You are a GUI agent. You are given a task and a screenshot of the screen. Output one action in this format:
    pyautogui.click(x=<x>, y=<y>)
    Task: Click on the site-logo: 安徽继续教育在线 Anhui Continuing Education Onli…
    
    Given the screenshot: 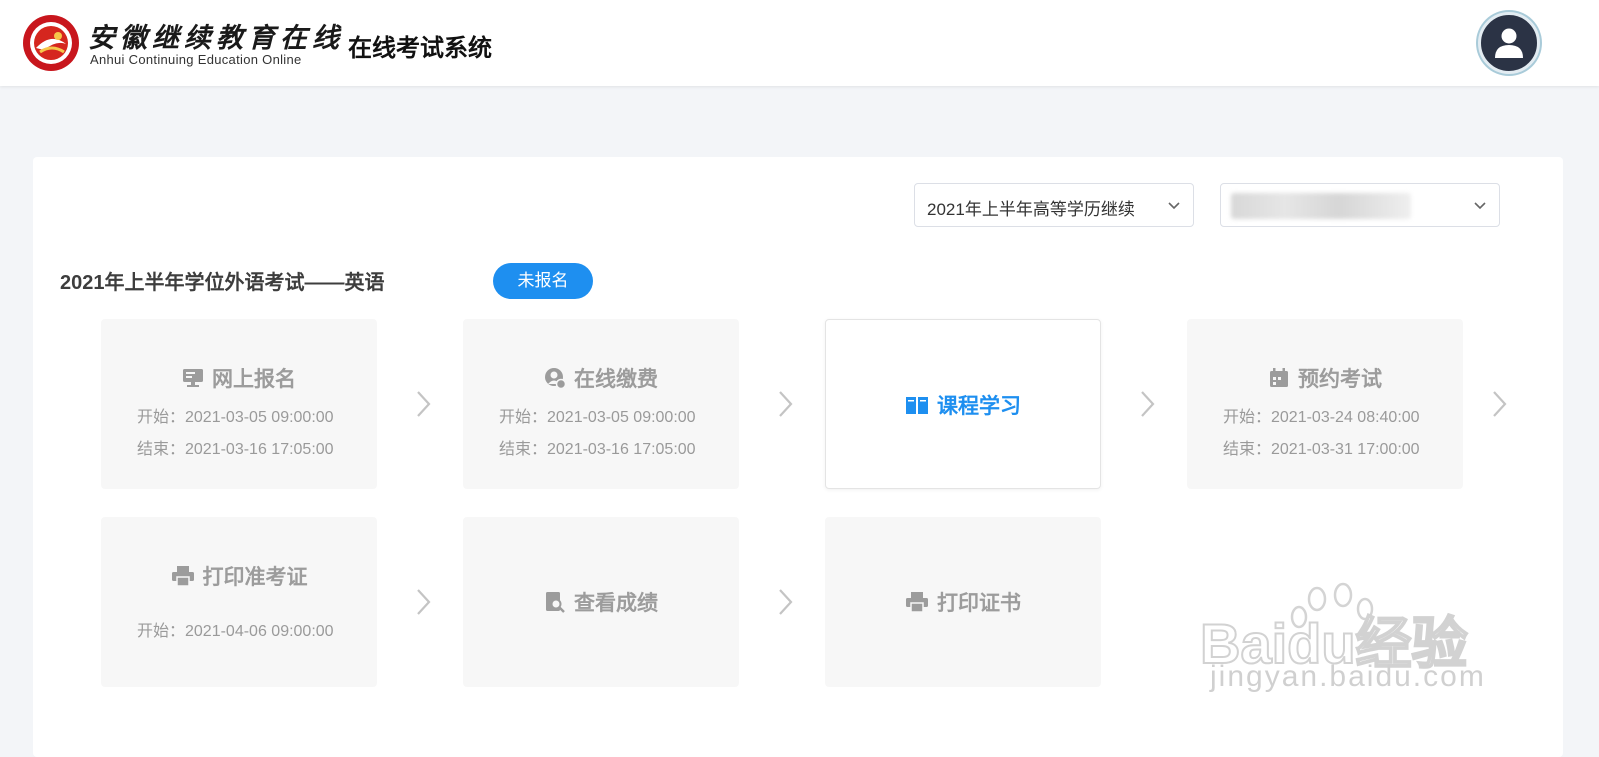 What is the action you would take?
    pyautogui.click(x=180, y=43)
    